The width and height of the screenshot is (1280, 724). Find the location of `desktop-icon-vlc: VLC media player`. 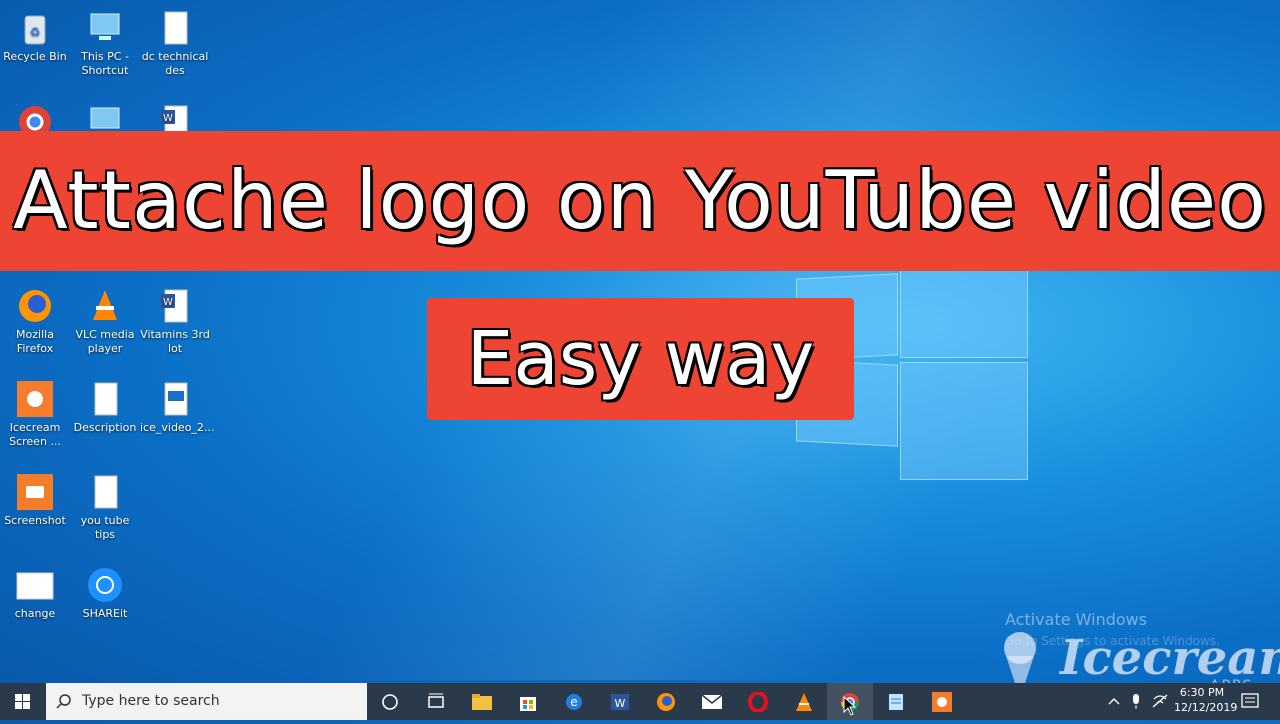

desktop-icon-vlc: VLC media player is located at coordinates (105, 321).